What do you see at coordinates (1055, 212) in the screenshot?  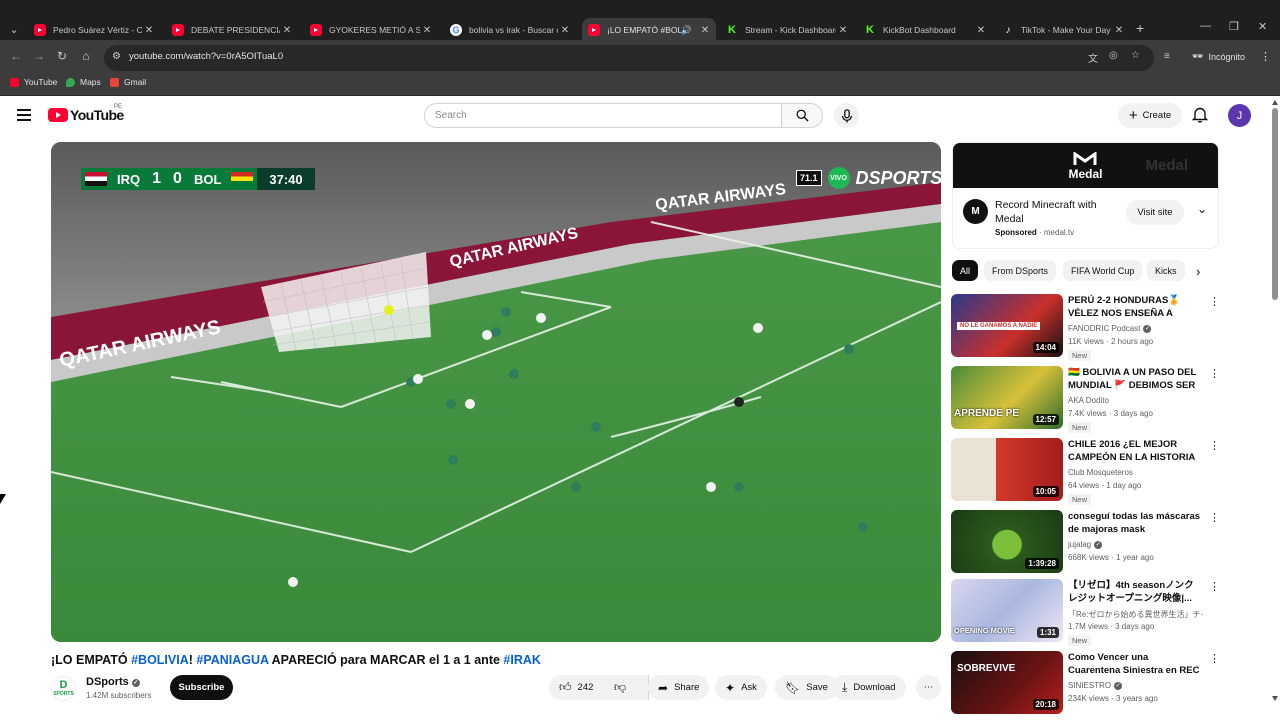 I see `ad-title: Record Minecraft with Medal` at bounding box center [1055, 212].